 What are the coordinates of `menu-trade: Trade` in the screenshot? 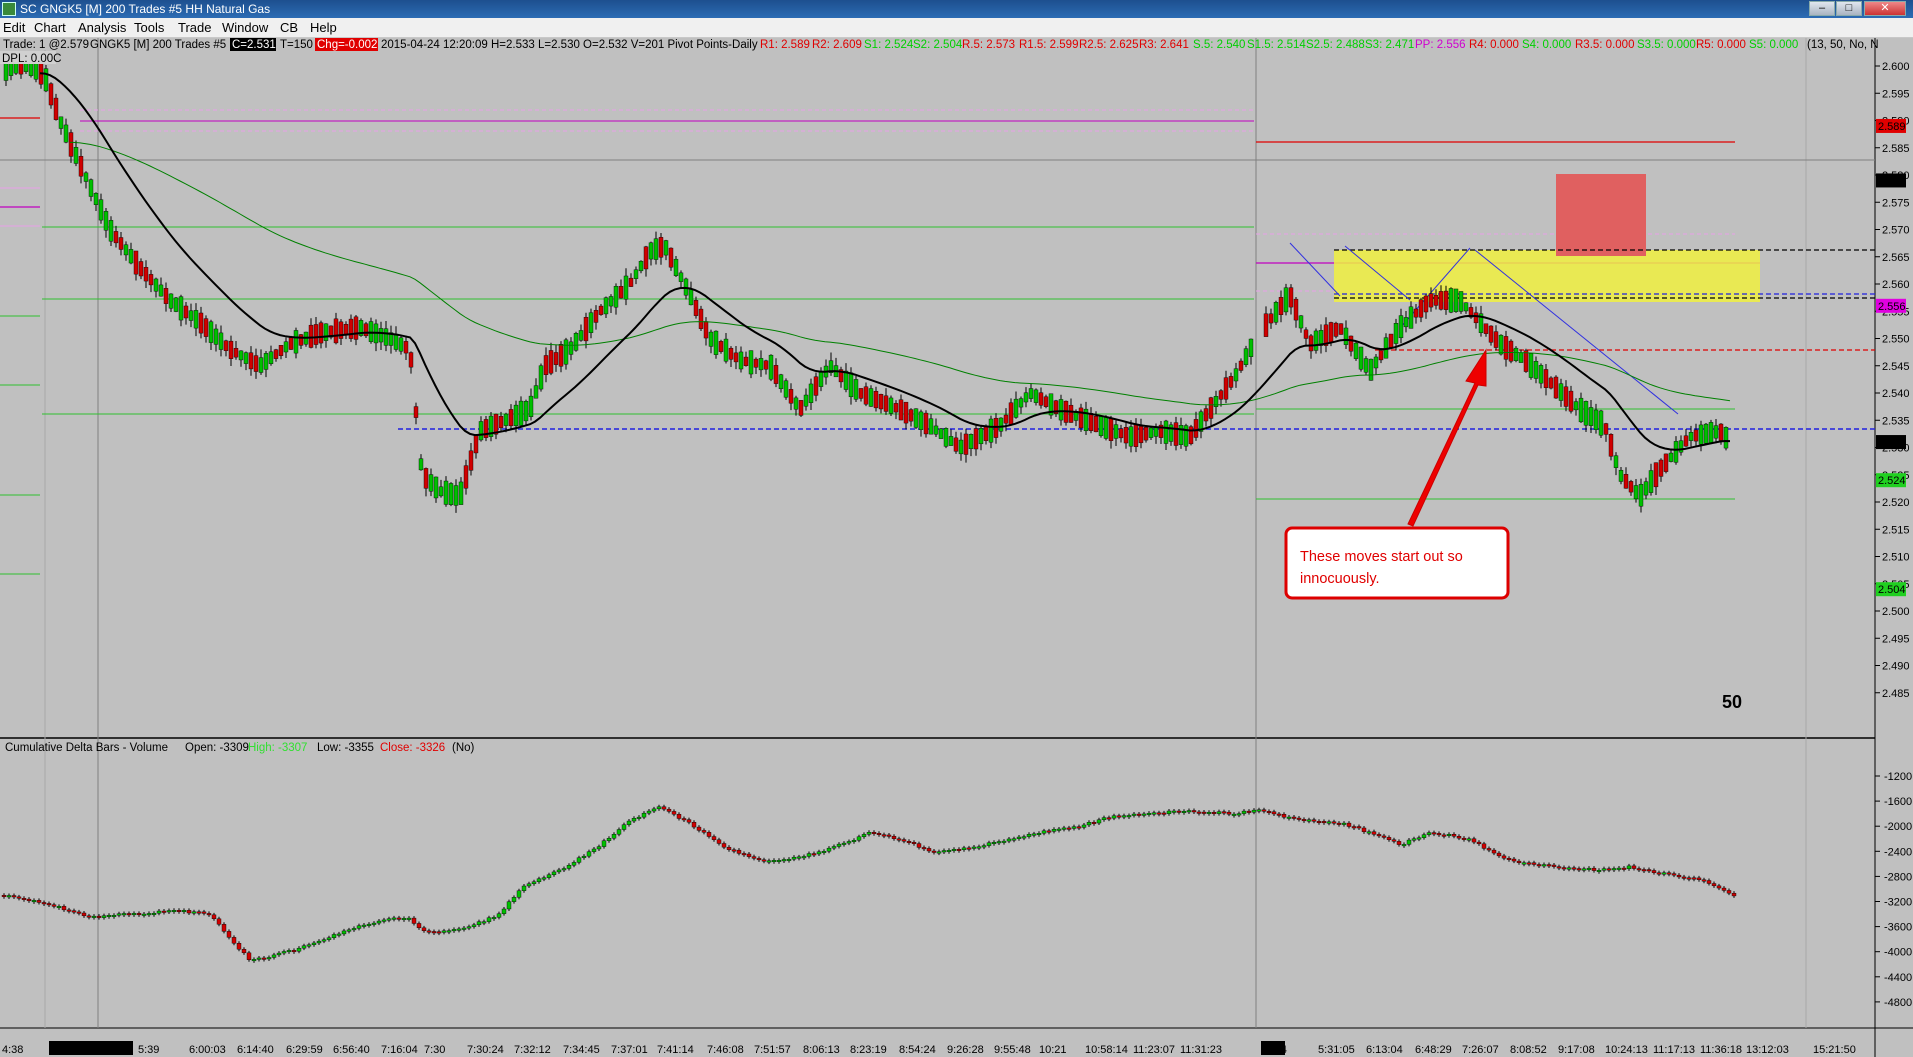 It's located at (194, 27).